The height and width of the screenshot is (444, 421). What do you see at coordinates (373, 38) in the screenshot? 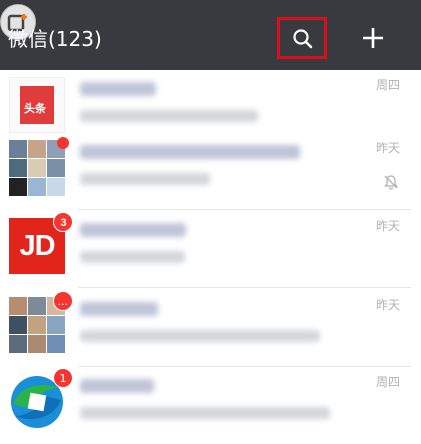
I see `plus-icon` at bounding box center [373, 38].